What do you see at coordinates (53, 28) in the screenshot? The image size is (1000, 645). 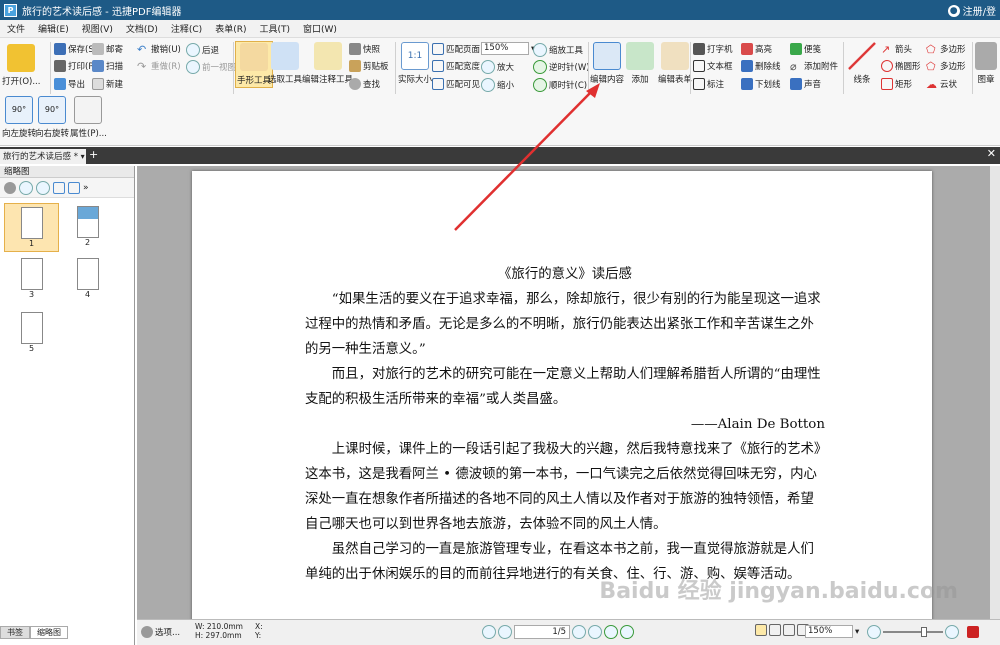 I see `menu-edit: 编辑(E)` at bounding box center [53, 28].